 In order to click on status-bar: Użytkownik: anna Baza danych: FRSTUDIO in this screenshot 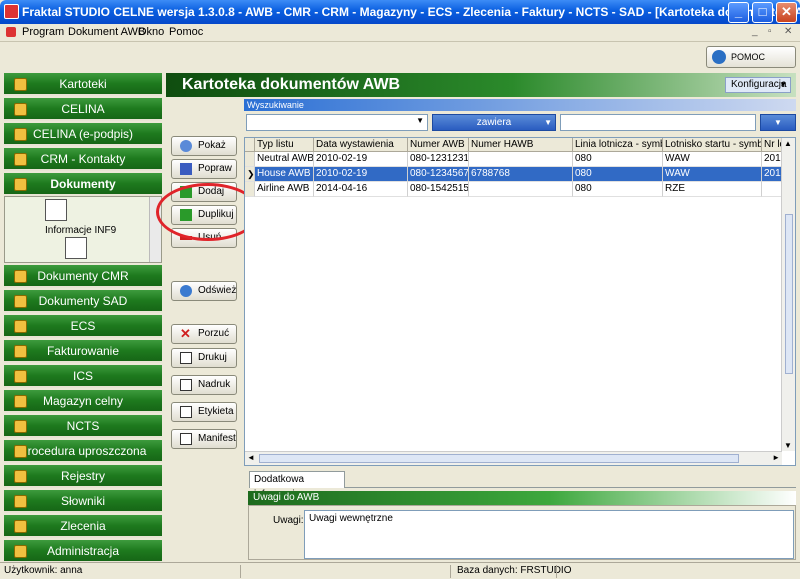, I will do `click(400, 570)`.